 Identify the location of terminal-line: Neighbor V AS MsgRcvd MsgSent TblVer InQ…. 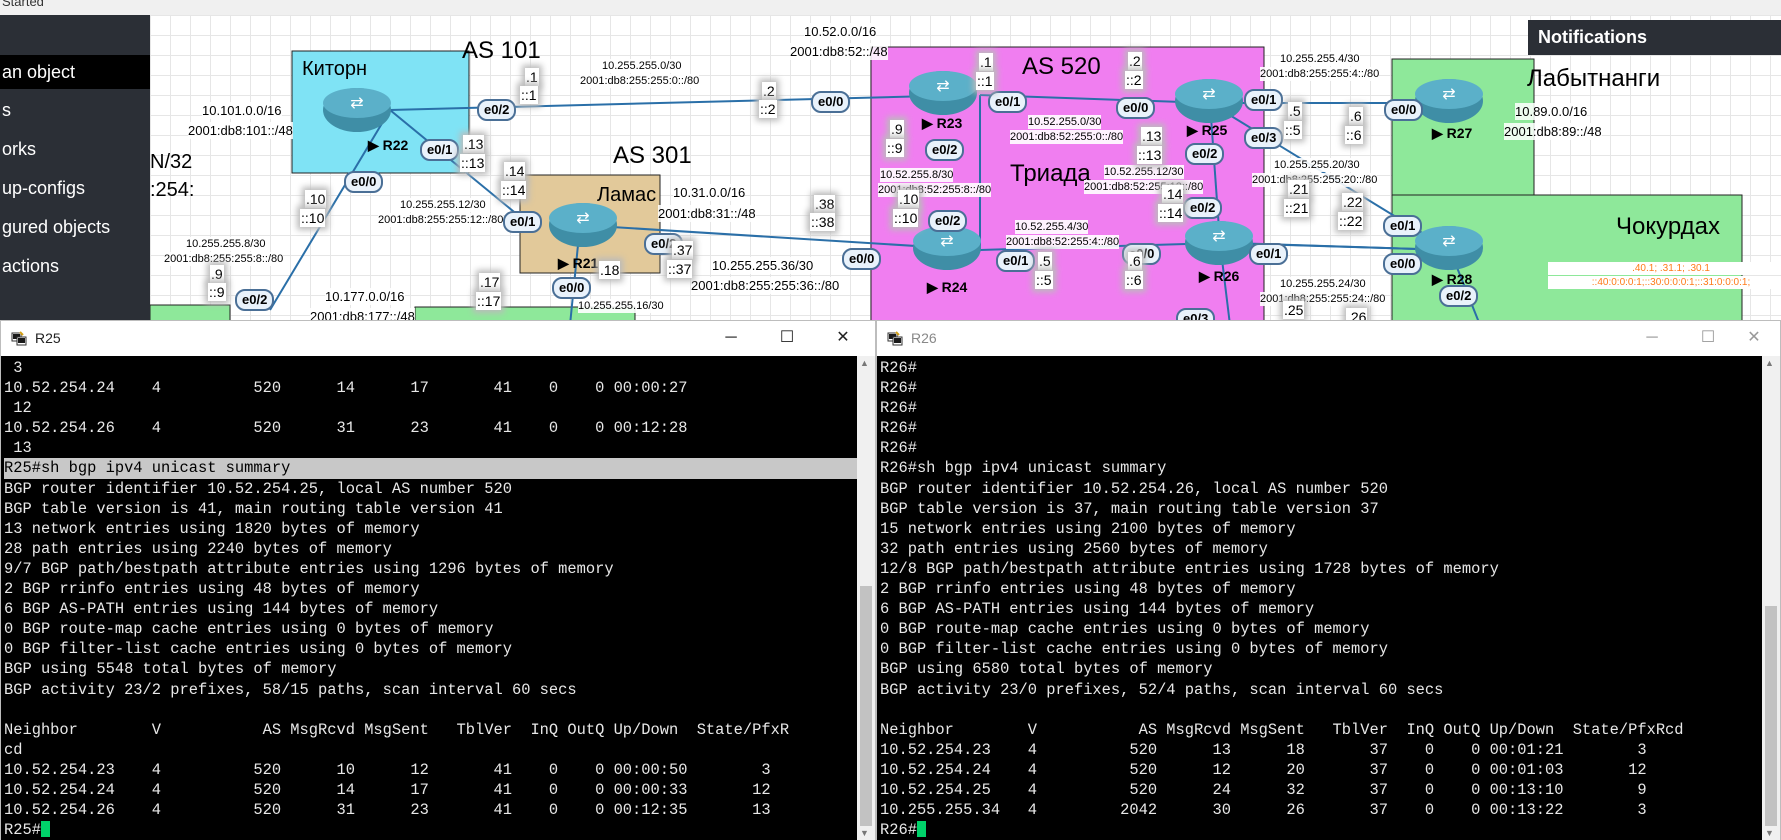
(1282, 729).